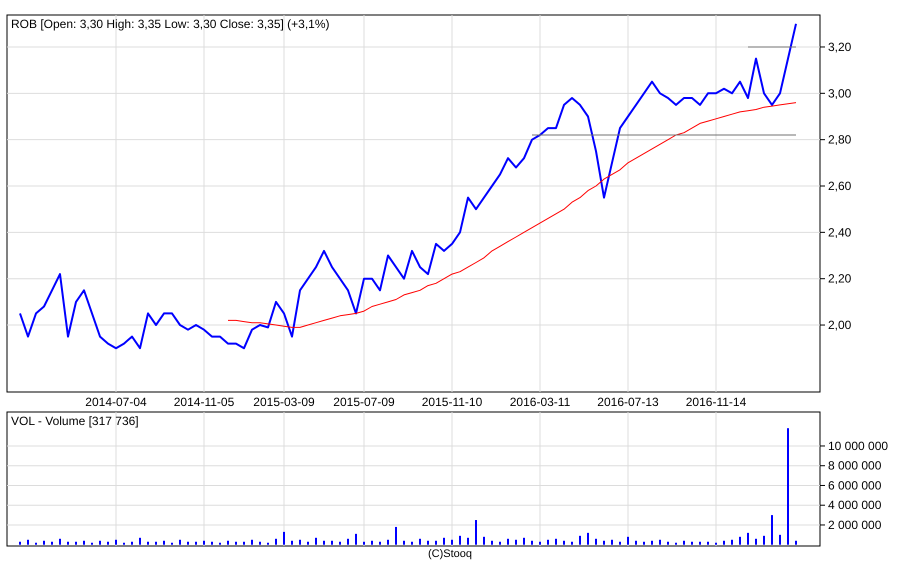 Image resolution: width=900 pixels, height=563 pixels. Describe the element at coordinates (855, 505) in the screenshot. I see `axis-label: 4 000 000` at that location.